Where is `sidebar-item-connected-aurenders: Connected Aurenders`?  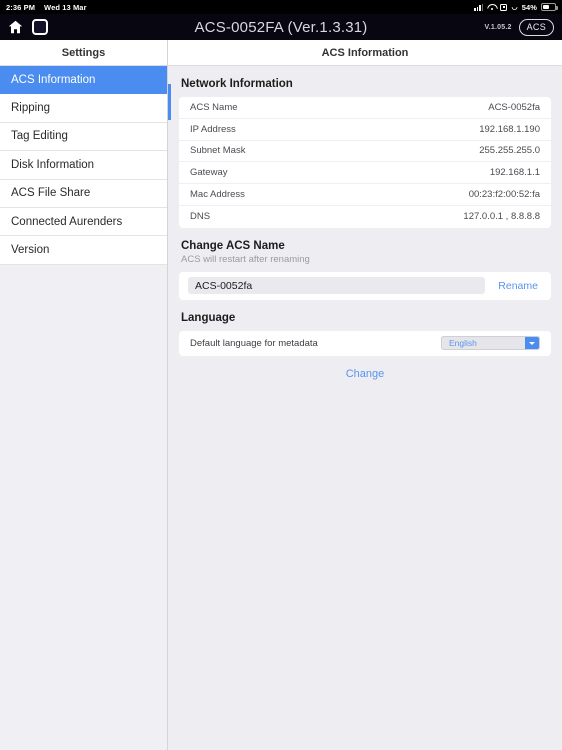 sidebar-item-connected-aurenders: Connected Aurenders is located at coordinates (83, 222).